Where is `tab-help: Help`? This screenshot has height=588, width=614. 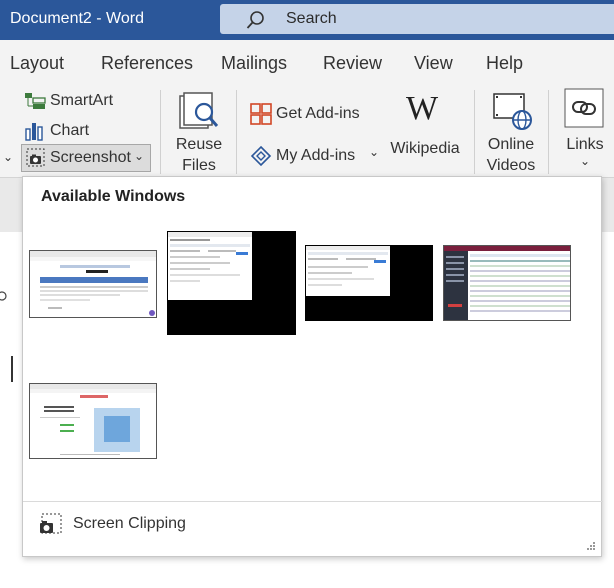
tab-help: Help is located at coordinates (504, 63).